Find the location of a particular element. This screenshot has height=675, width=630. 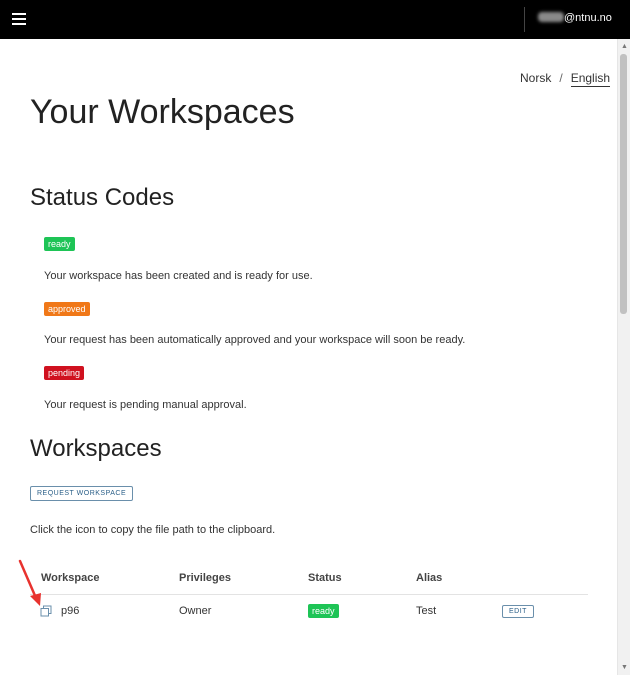

workspace-alias: Test is located at coordinates (426, 611).